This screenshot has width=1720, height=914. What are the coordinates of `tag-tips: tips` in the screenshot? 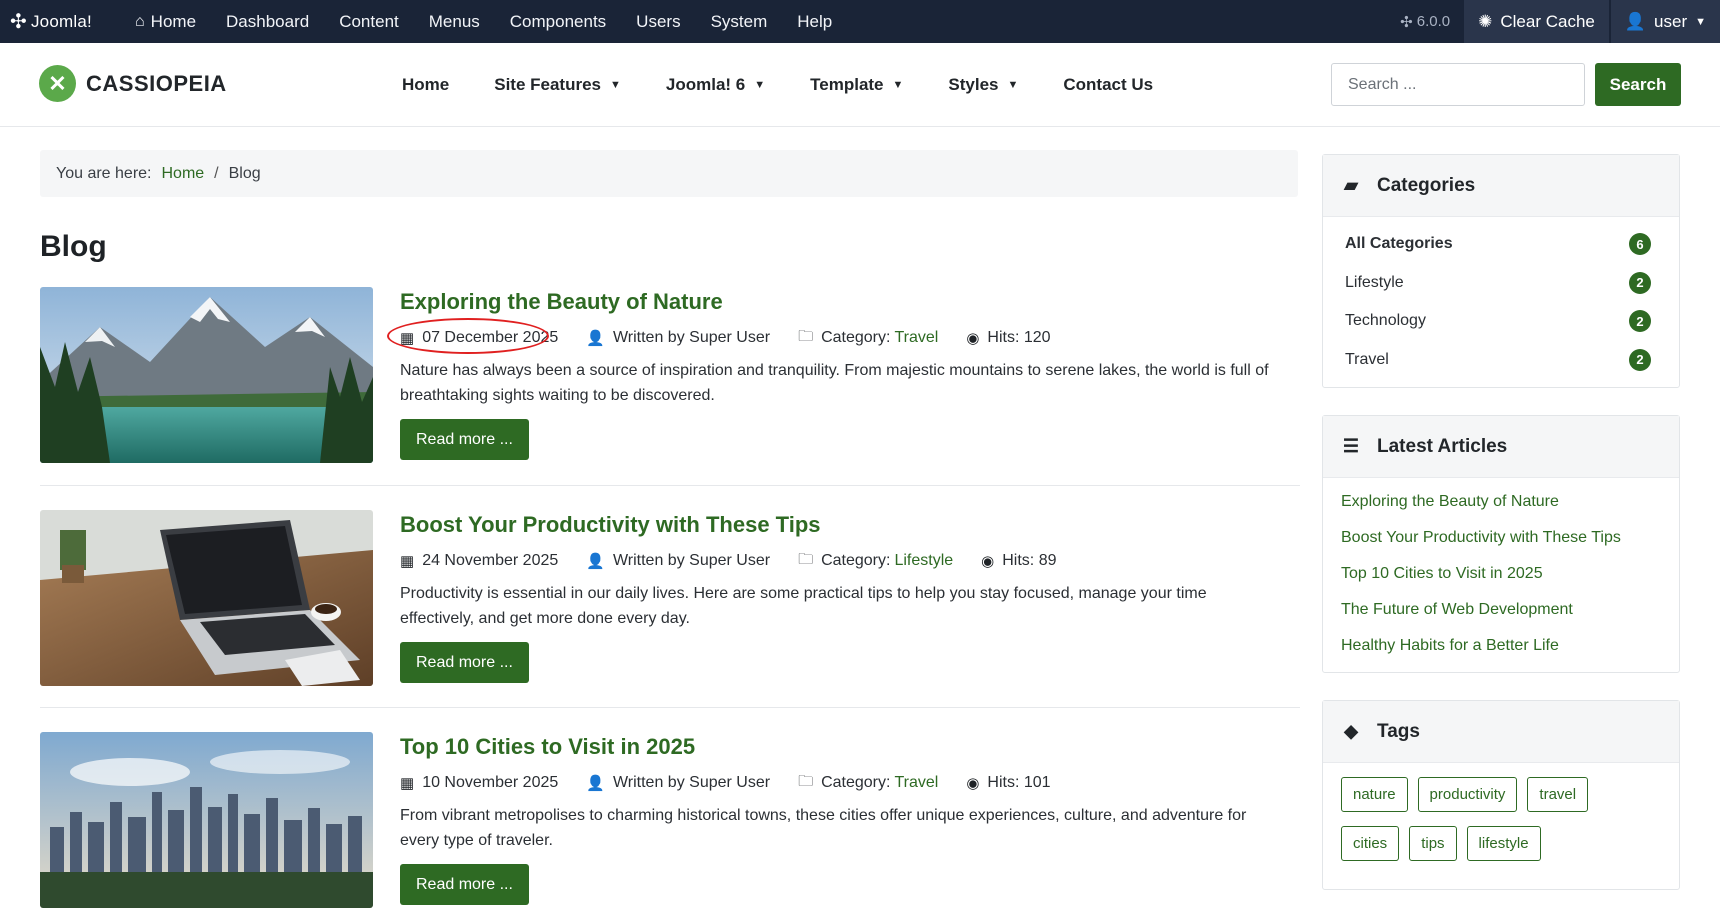 It's located at (1433, 843).